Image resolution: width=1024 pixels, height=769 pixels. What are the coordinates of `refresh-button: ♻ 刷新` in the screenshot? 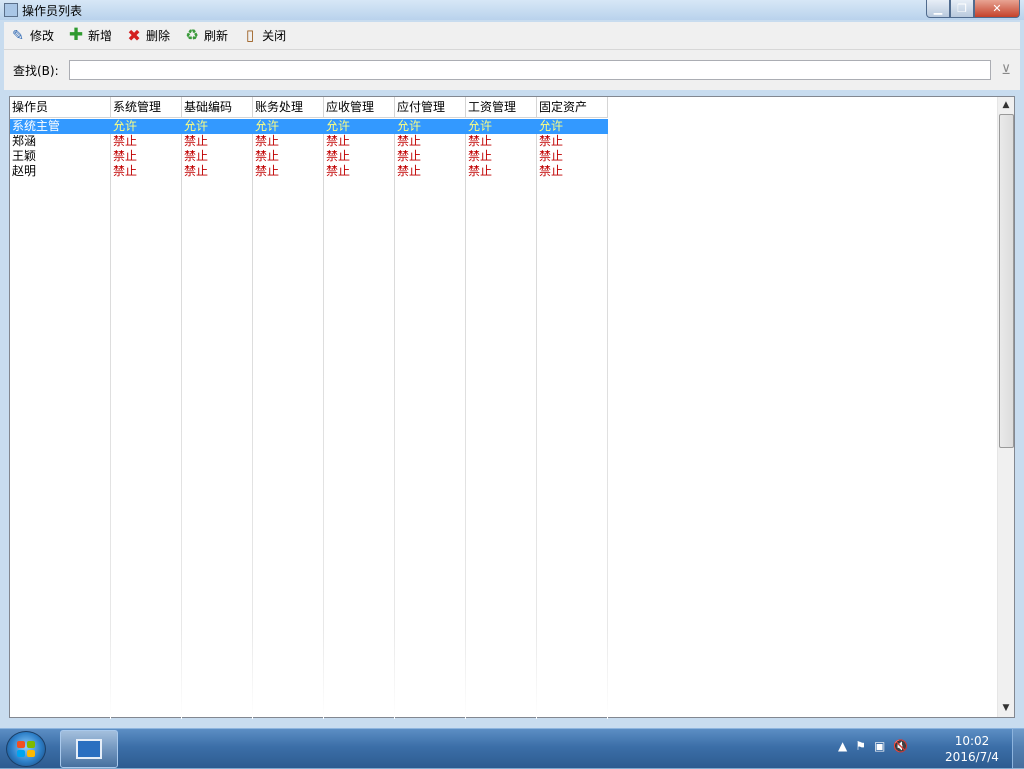 It's located at (206, 36).